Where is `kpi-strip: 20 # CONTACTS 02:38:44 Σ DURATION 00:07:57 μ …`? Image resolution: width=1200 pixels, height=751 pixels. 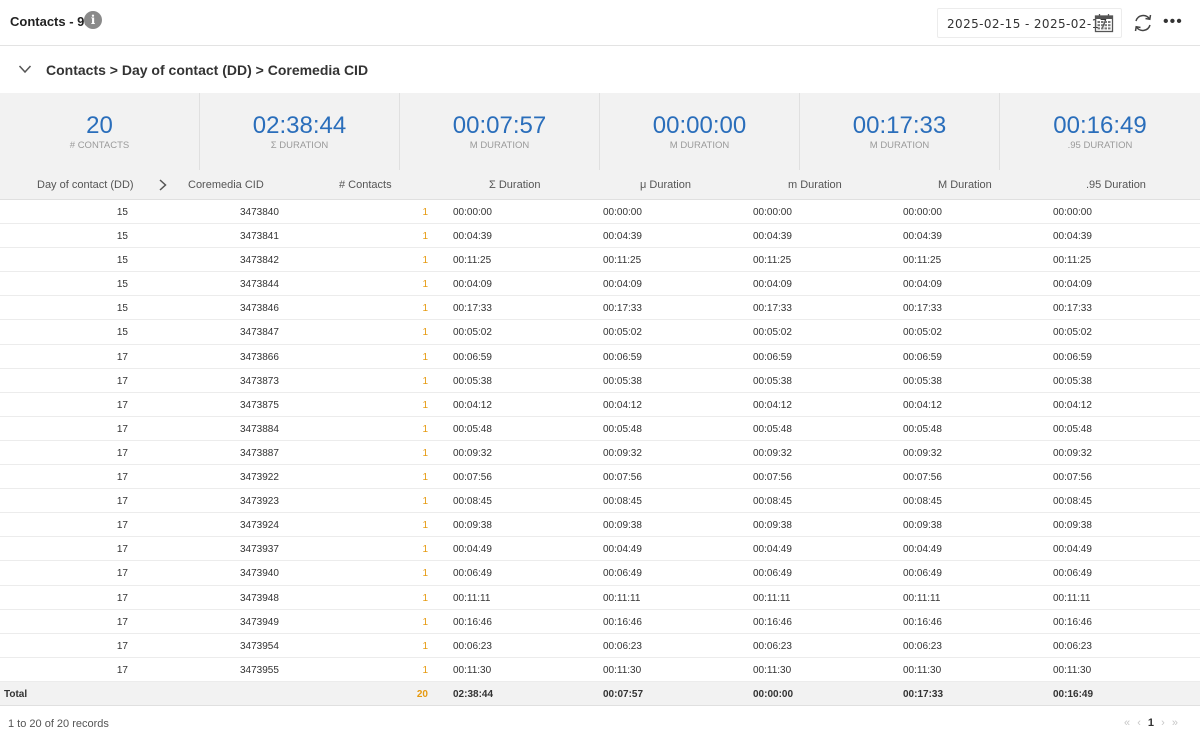 kpi-strip: 20 # CONTACTS 02:38:44 Σ DURATION 00:07:57 μ … is located at coordinates (600, 131).